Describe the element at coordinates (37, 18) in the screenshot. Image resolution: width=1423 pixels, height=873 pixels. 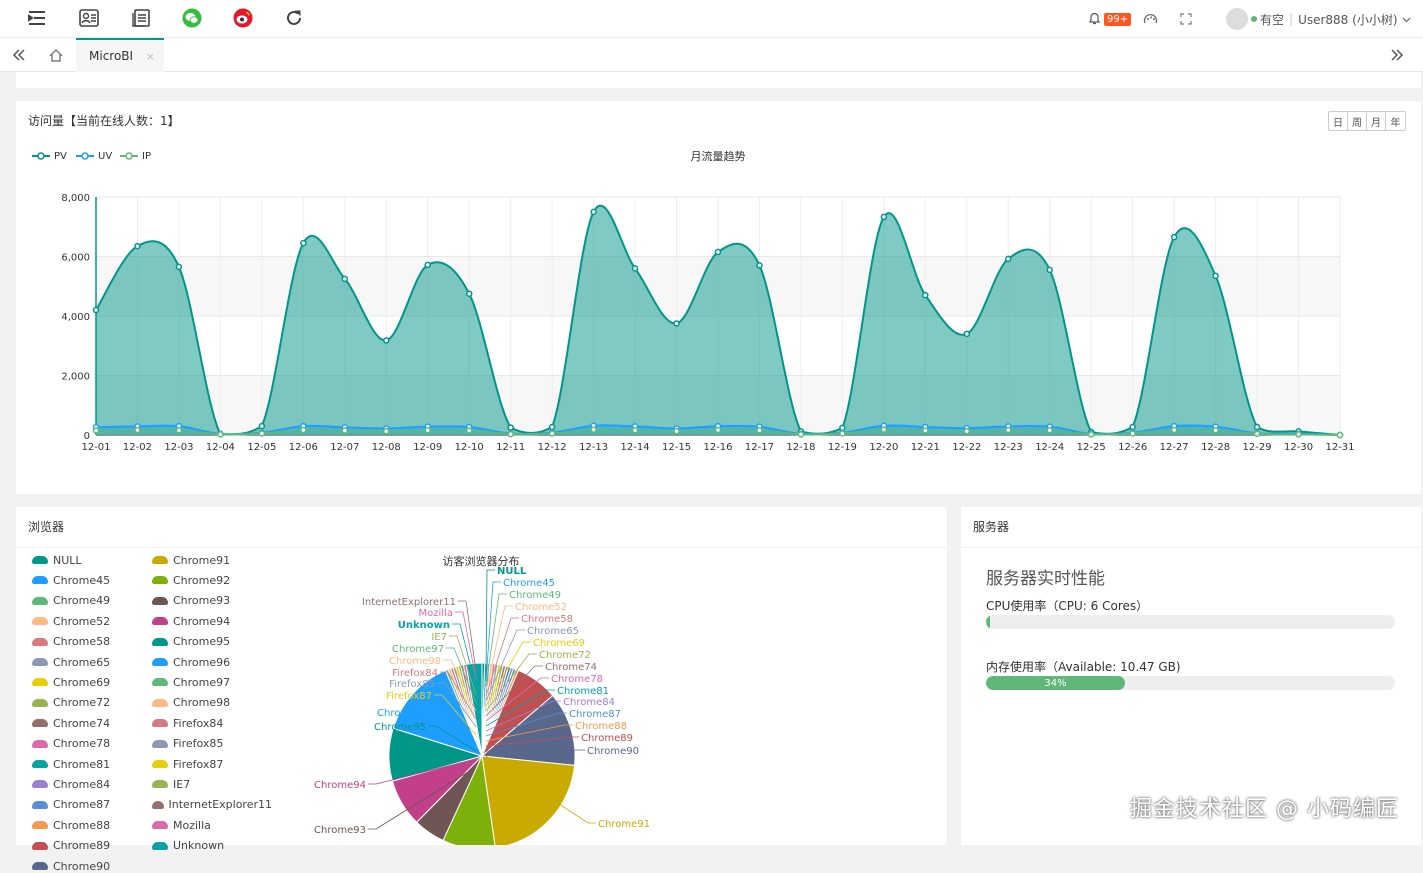
I see `menu-icon` at that location.